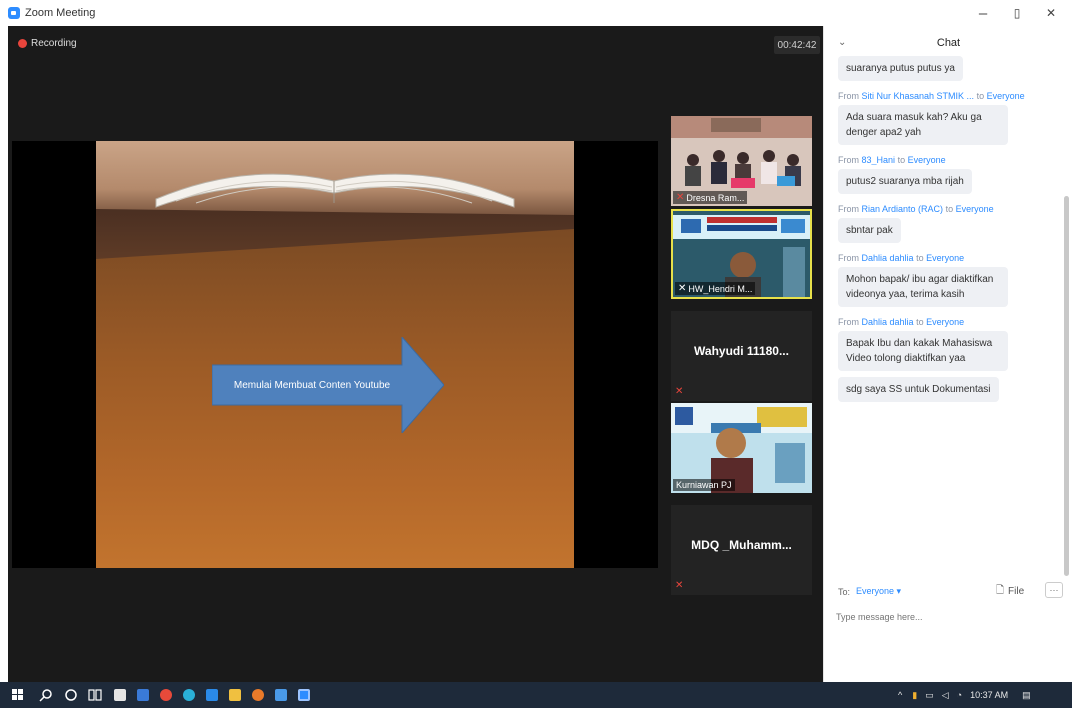 The width and height of the screenshot is (1072, 708). I want to click on slide-book-image, so click(335, 181).